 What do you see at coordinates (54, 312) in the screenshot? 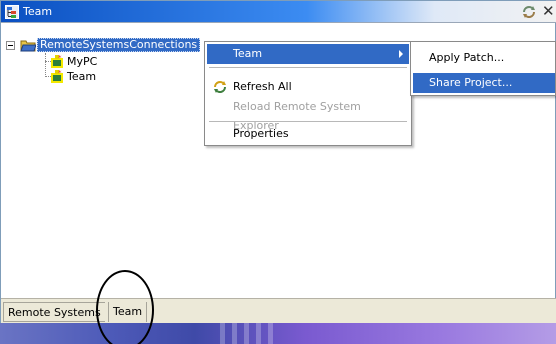
I see `tab-remote-systems: Remote Systems` at bounding box center [54, 312].